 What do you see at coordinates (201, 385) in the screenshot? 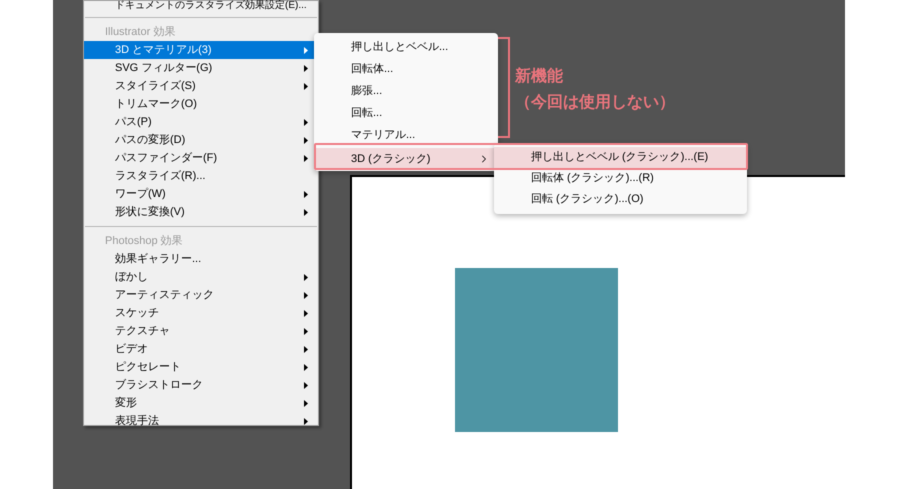
I see `menu-item: ブラシストローク` at bounding box center [201, 385].